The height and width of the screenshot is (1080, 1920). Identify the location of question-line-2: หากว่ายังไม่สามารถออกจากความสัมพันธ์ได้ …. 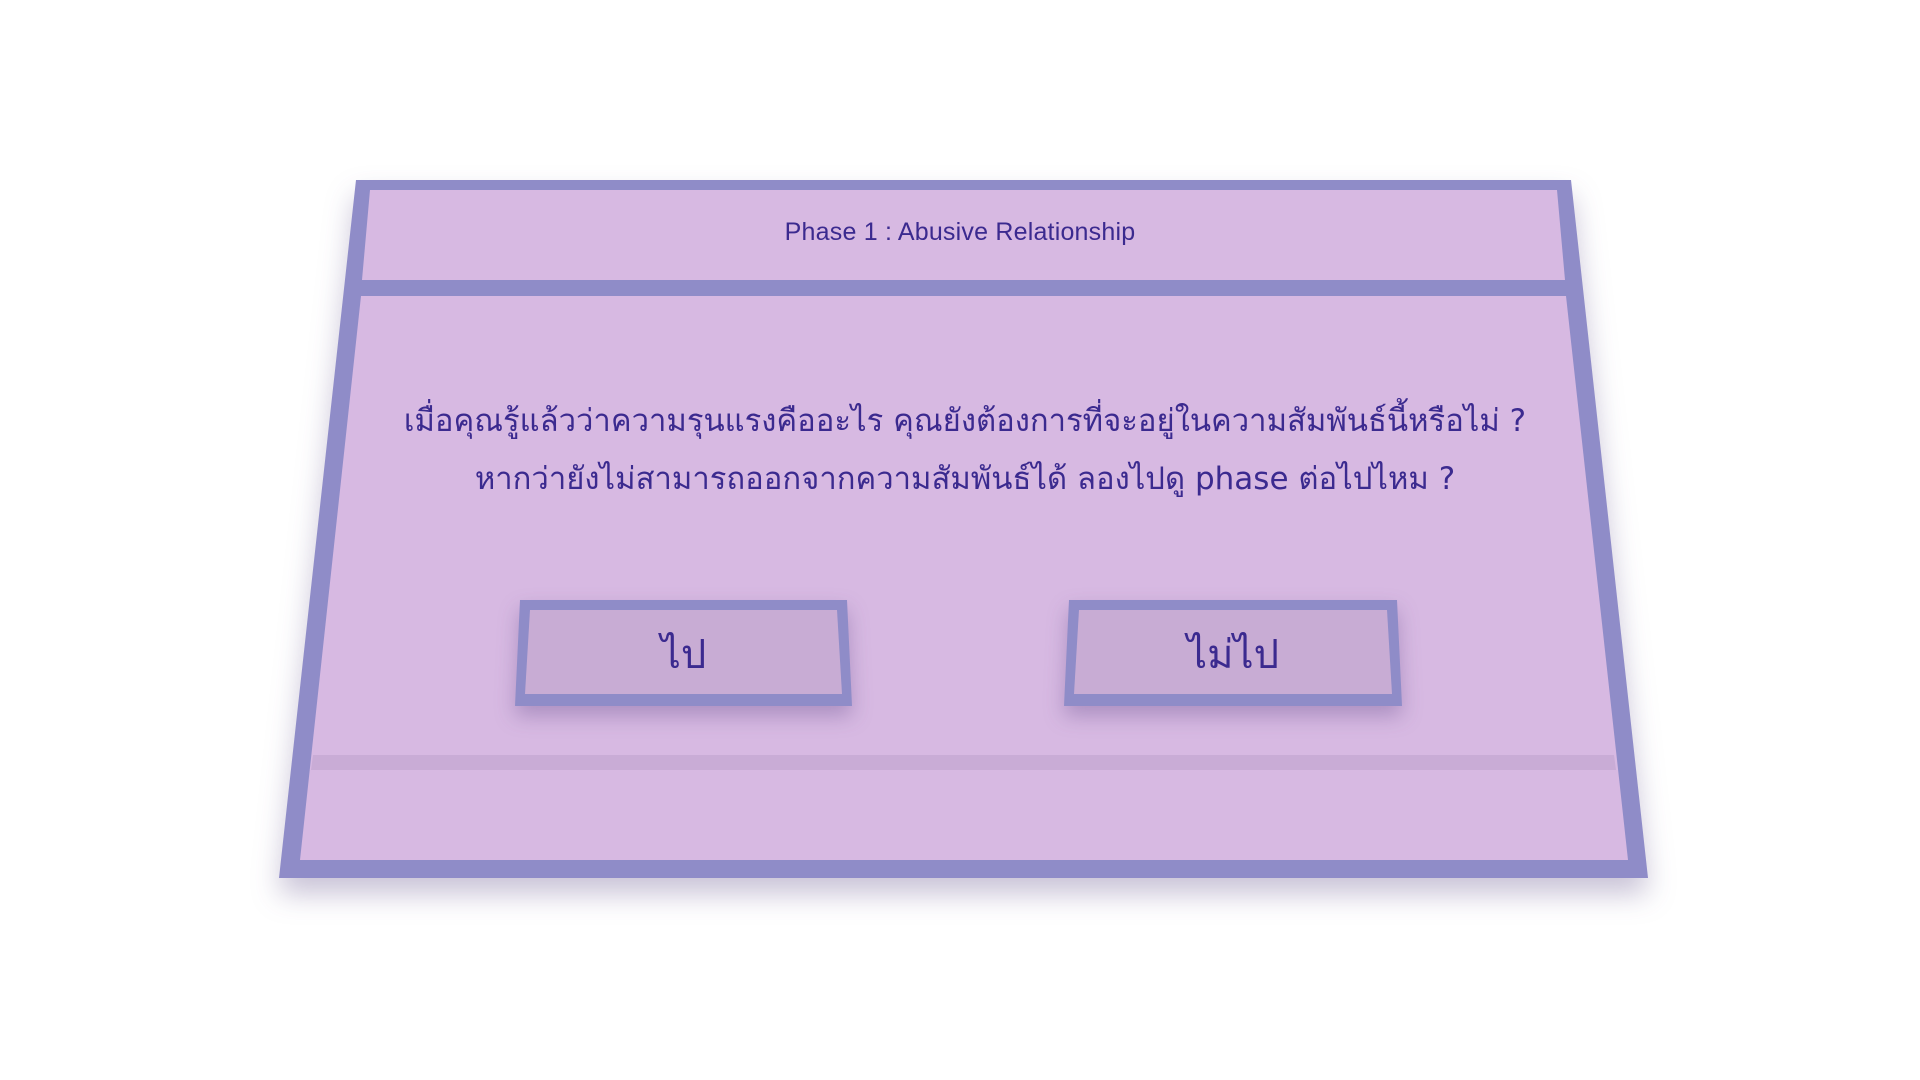
(965, 479).